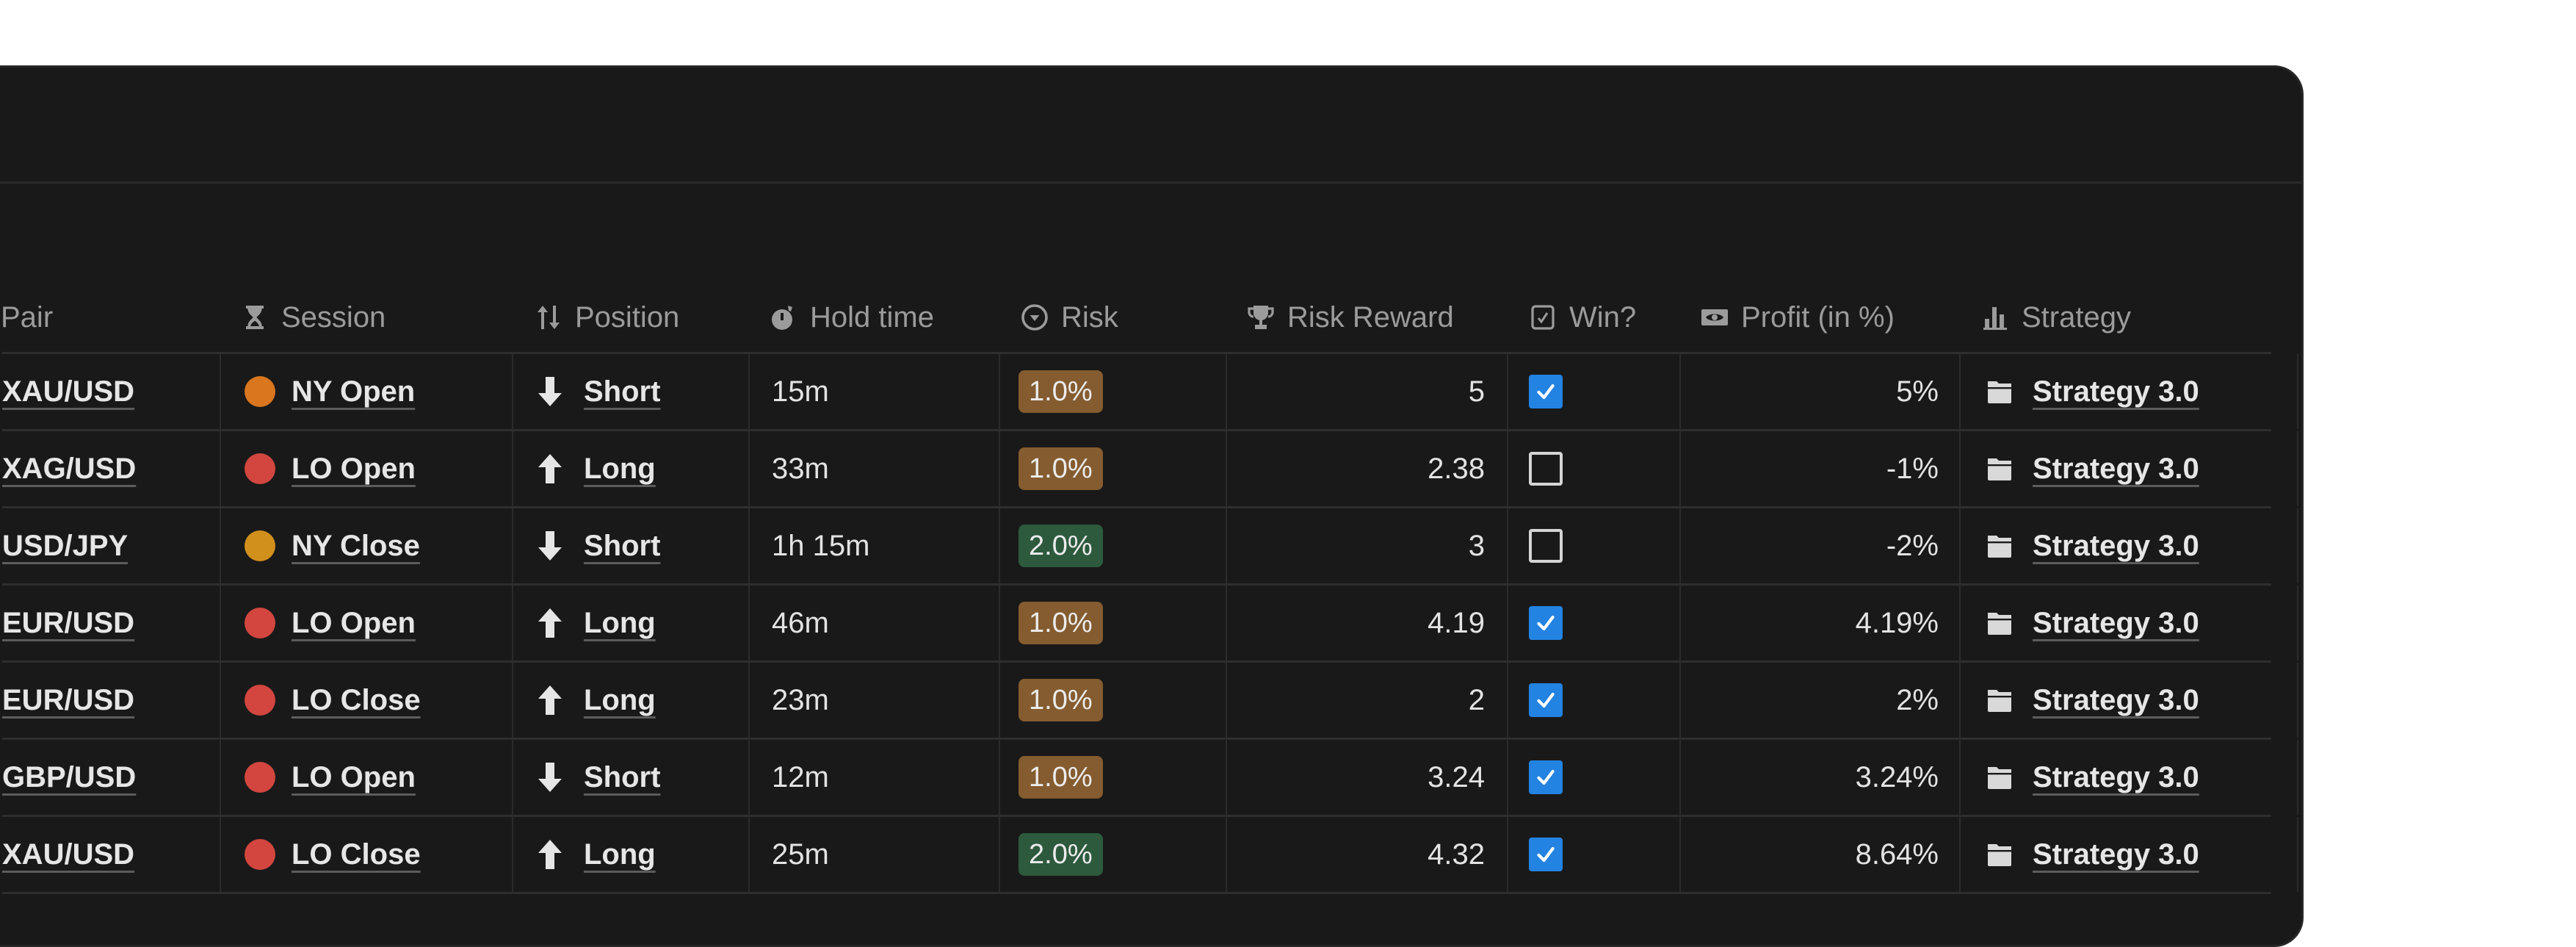  What do you see at coordinates (1367, 391) in the screenshot?
I see `cell-risk-reward: 5` at bounding box center [1367, 391].